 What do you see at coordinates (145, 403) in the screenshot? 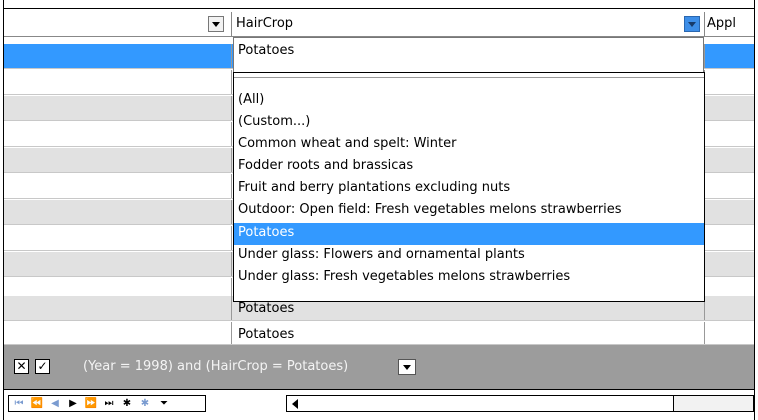
I see `delete-record-icon: ✱` at bounding box center [145, 403].